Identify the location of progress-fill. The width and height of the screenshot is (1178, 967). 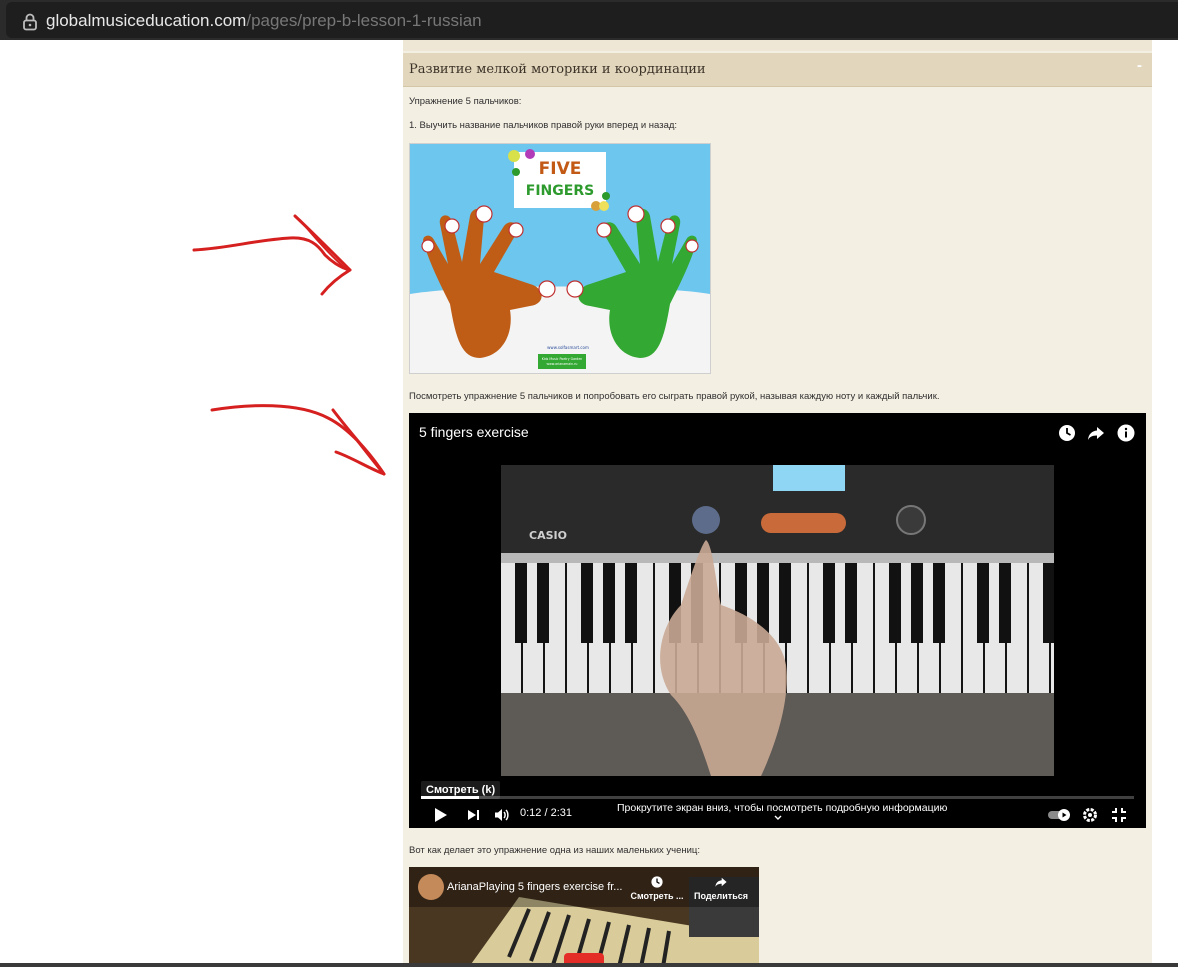
(450, 797).